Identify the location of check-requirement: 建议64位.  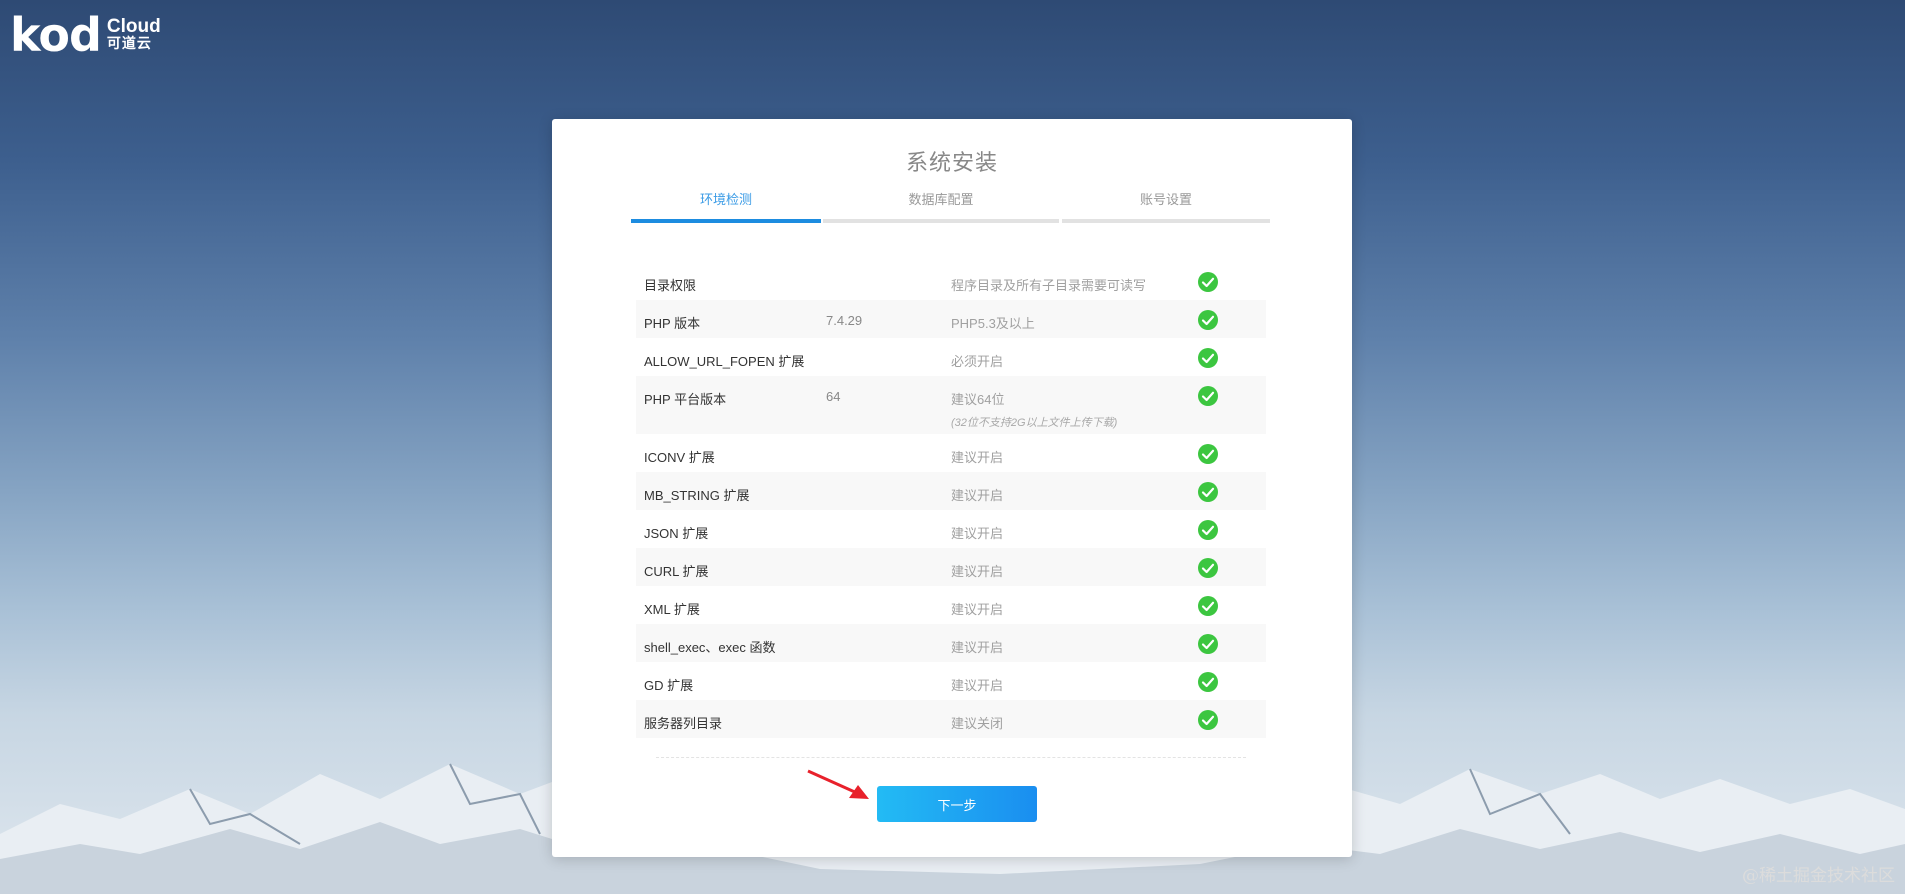
(978, 399).